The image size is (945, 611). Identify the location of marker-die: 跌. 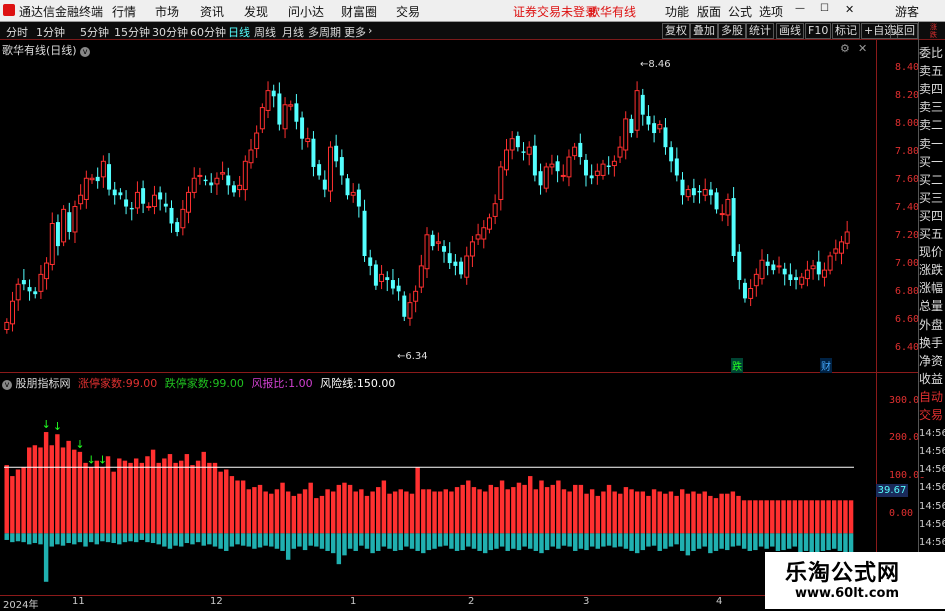
(737, 365).